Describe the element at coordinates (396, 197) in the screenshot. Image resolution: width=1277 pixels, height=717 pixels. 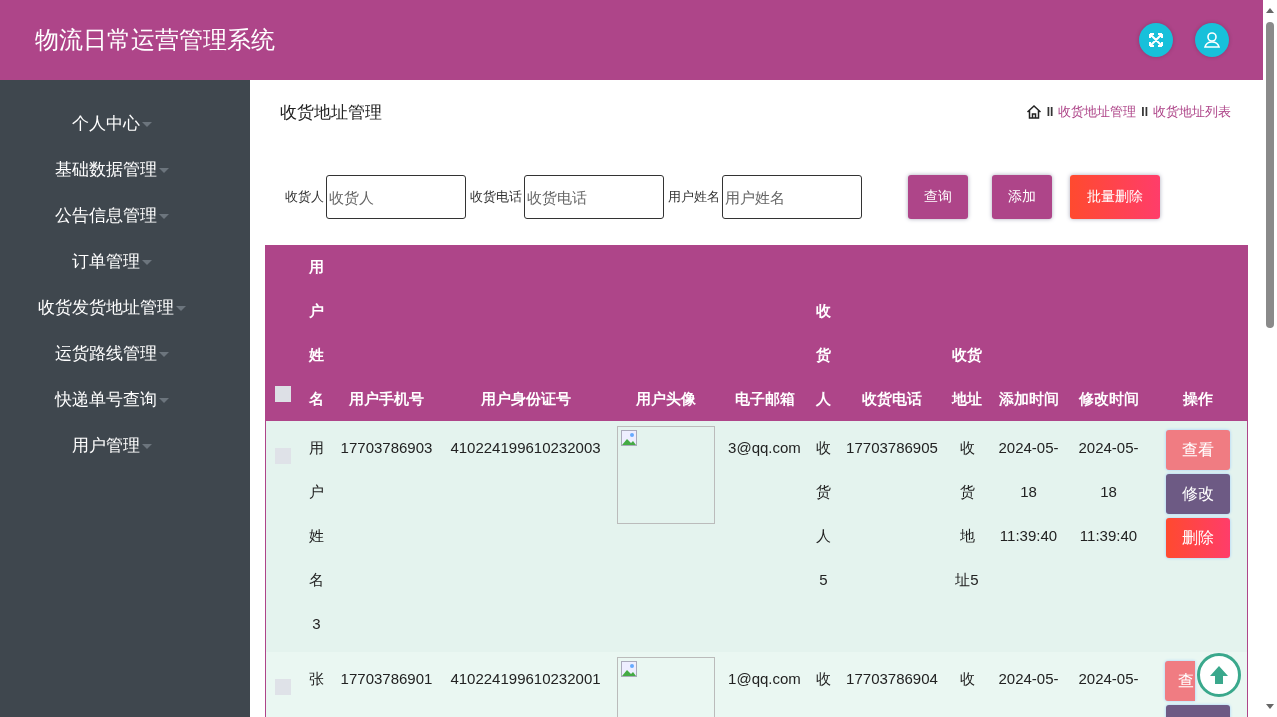
I see `search-field: 收货人` at that location.